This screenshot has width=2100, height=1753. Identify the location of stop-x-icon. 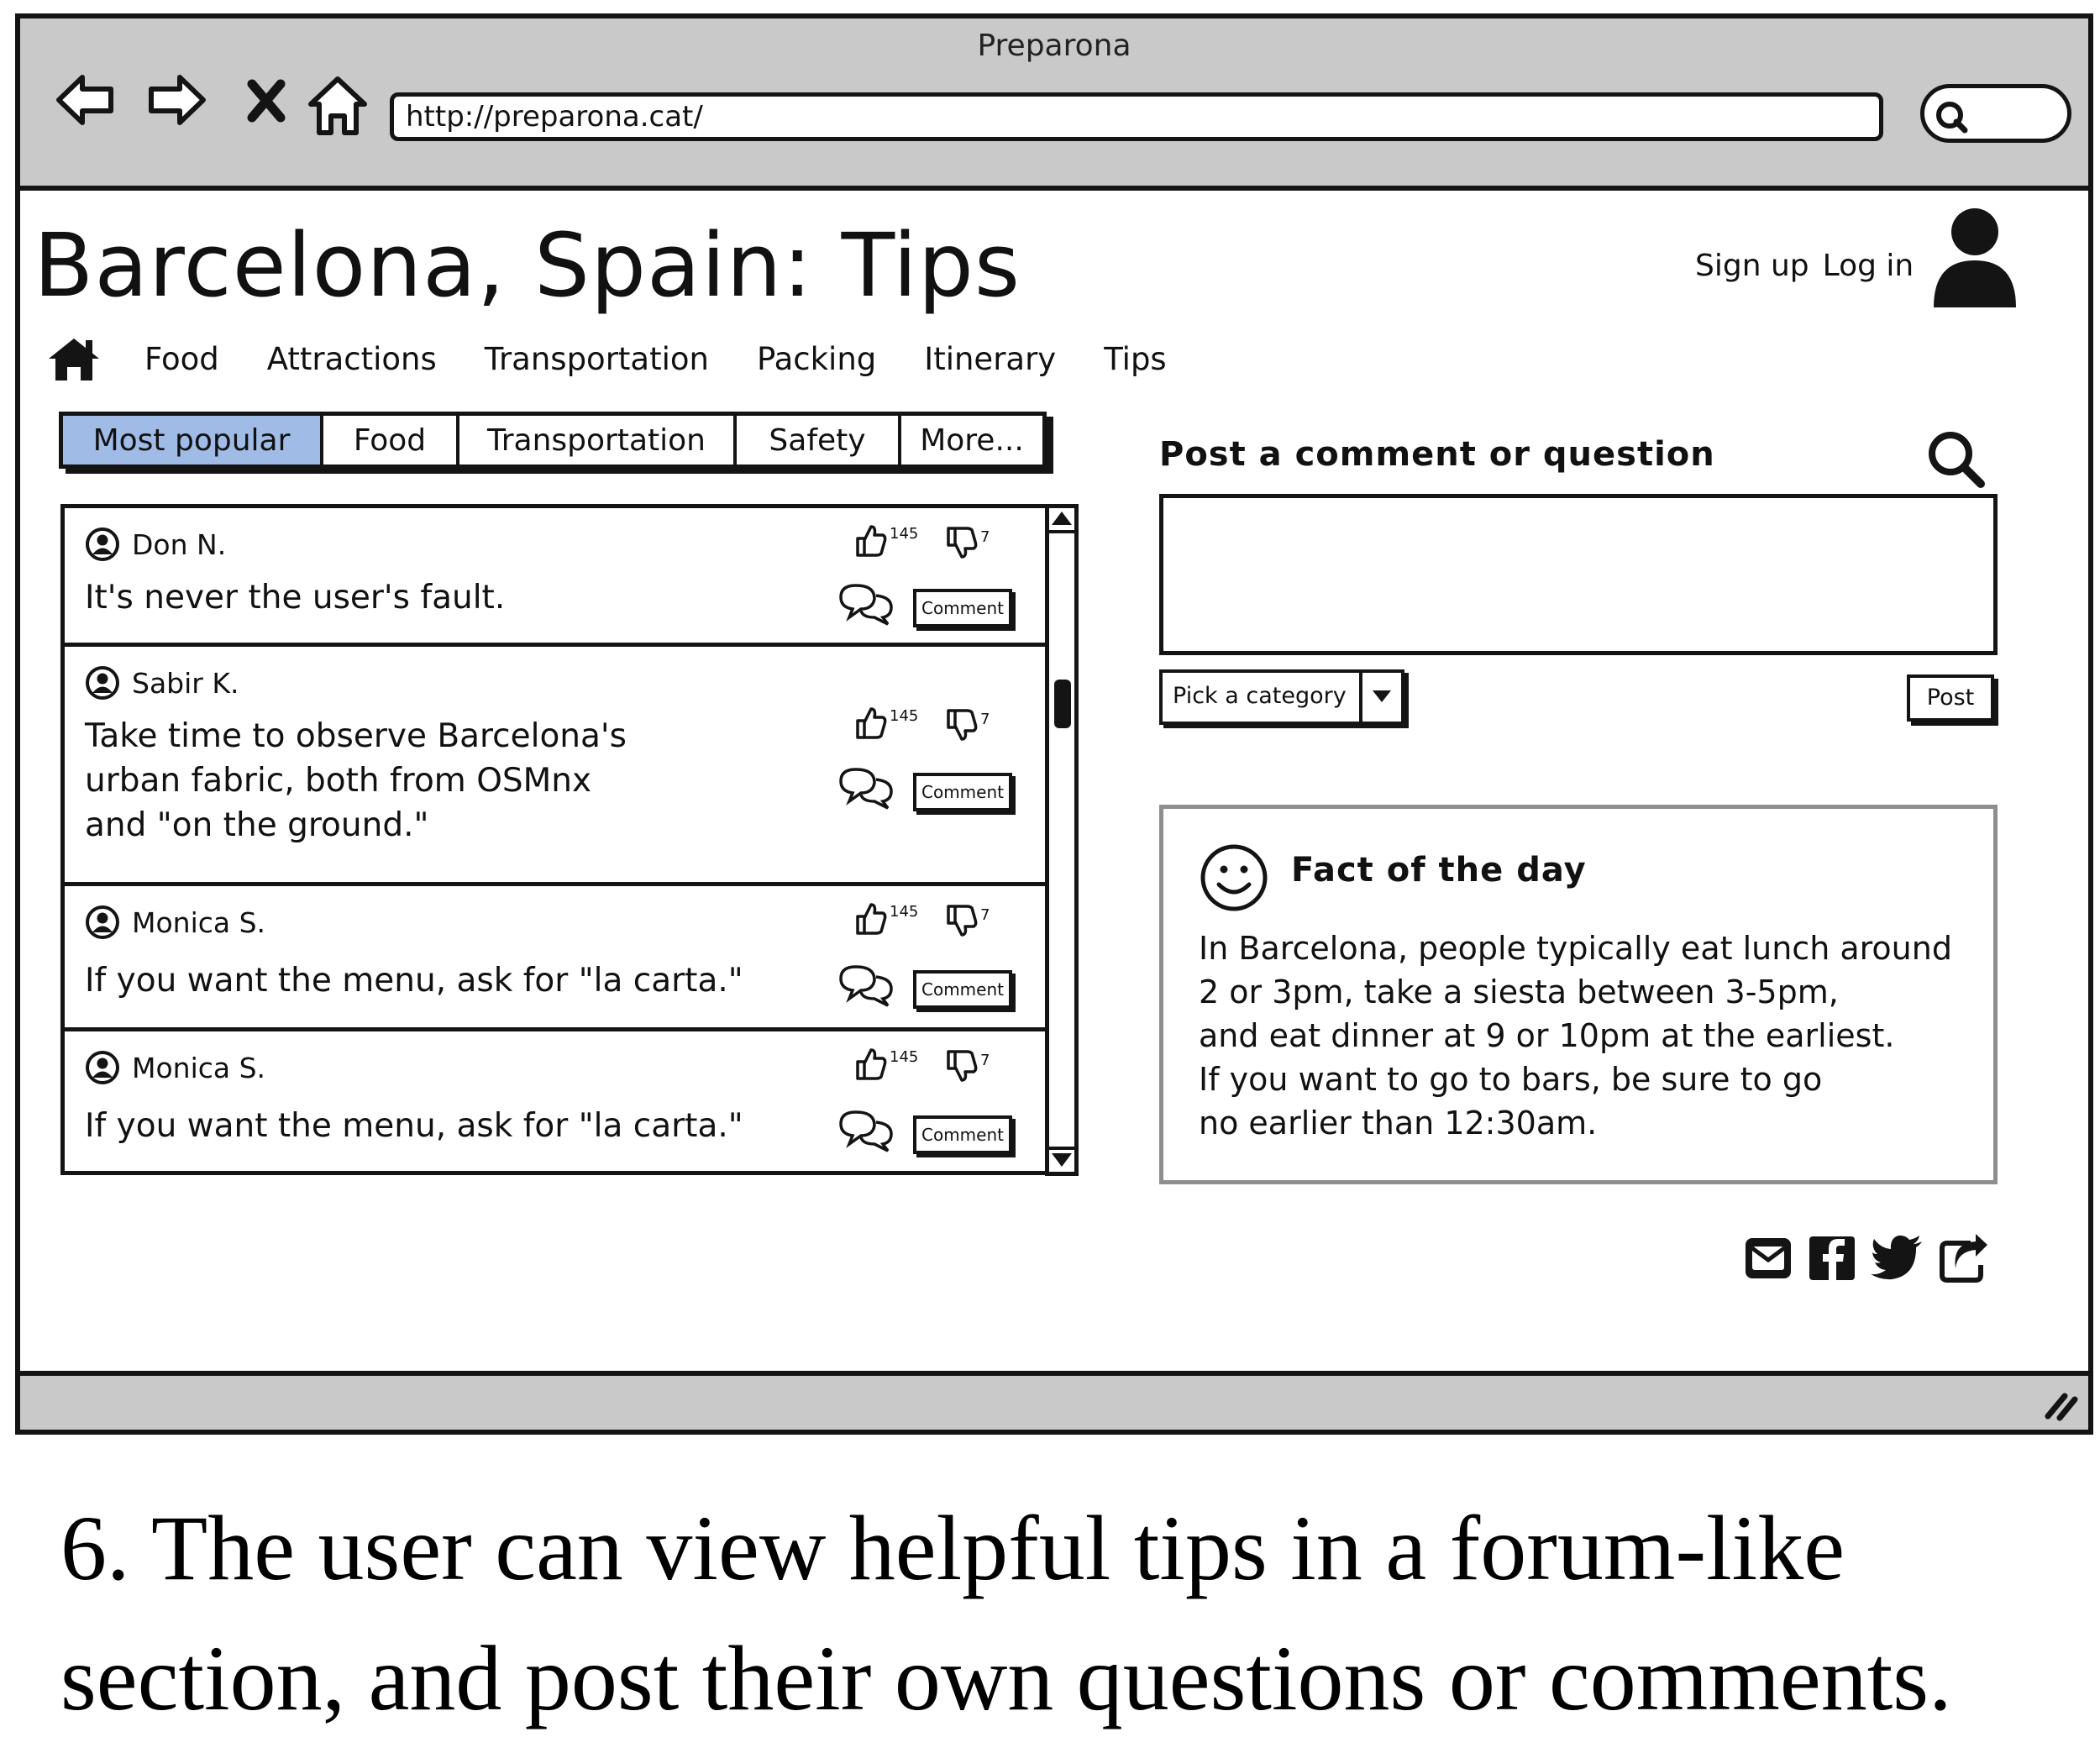
(266, 100).